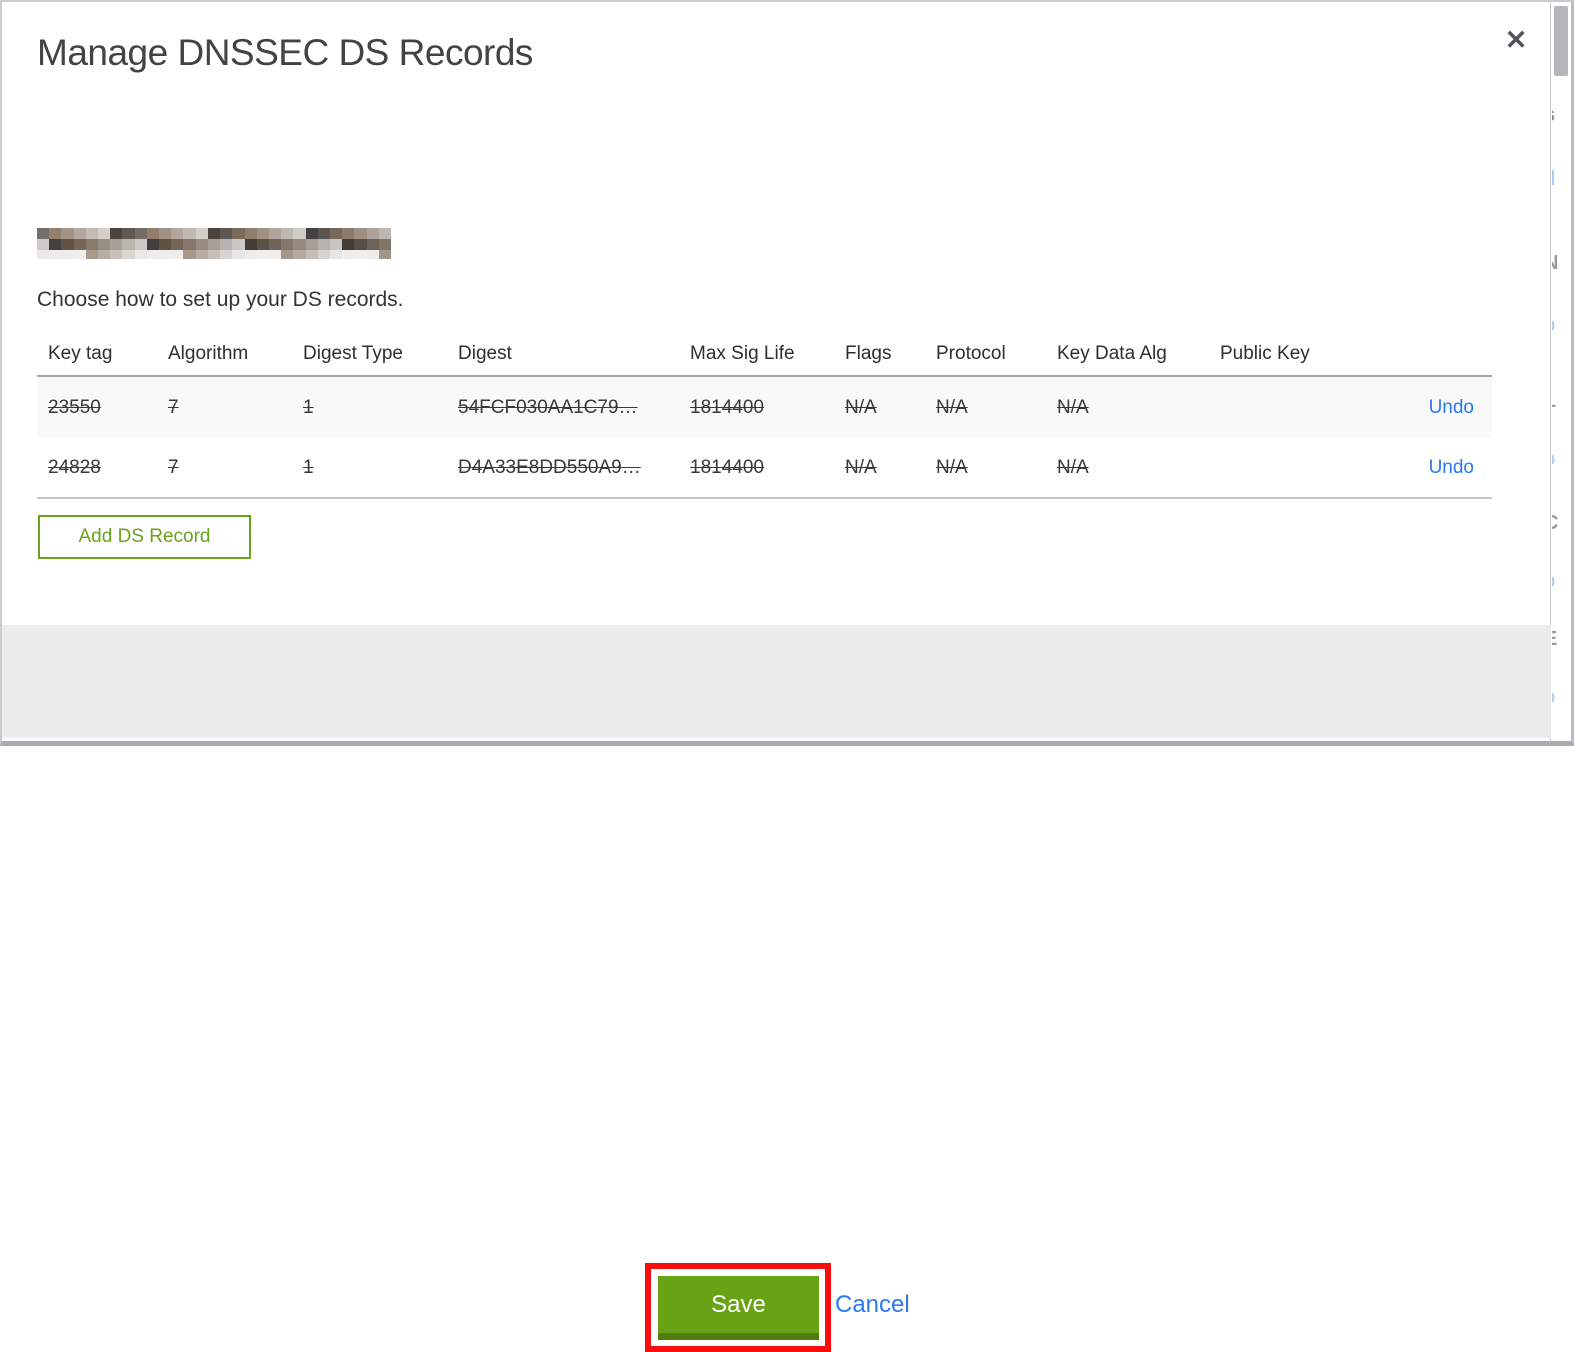  I want to click on column-header: Digest, so click(485, 353).